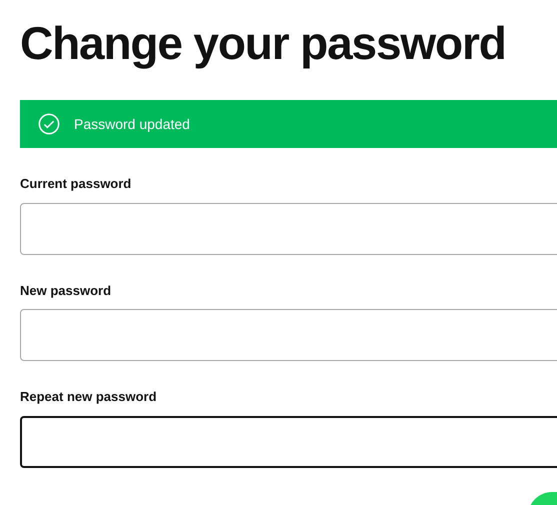 Image resolution: width=557 pixels, height=505 pixels. Describe the element at coordinates (49, 124) in the screenshot. I see `check-circle-icon` at that location.